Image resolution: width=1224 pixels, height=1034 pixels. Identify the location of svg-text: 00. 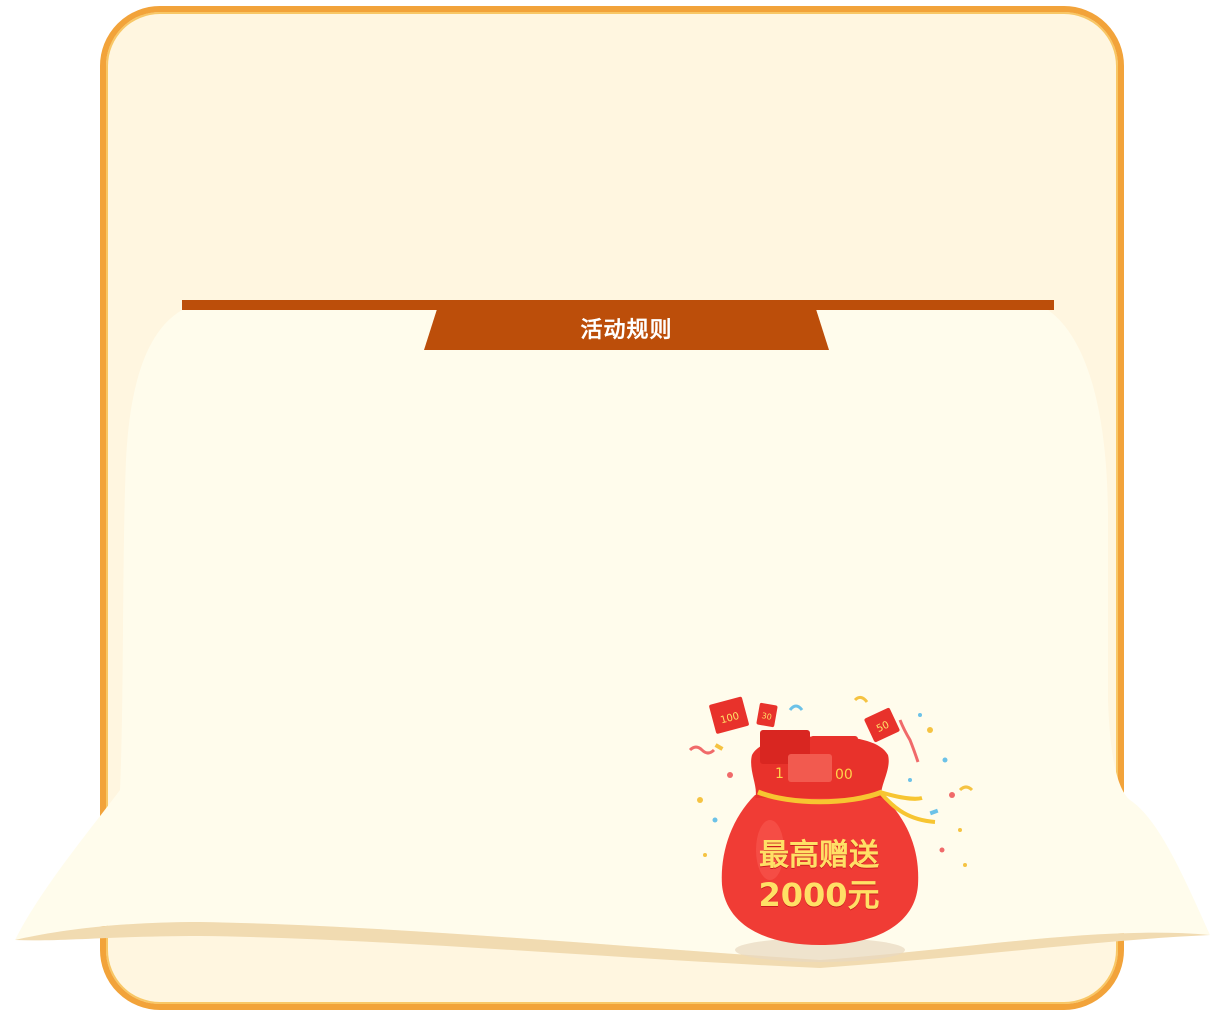
(844, 775).